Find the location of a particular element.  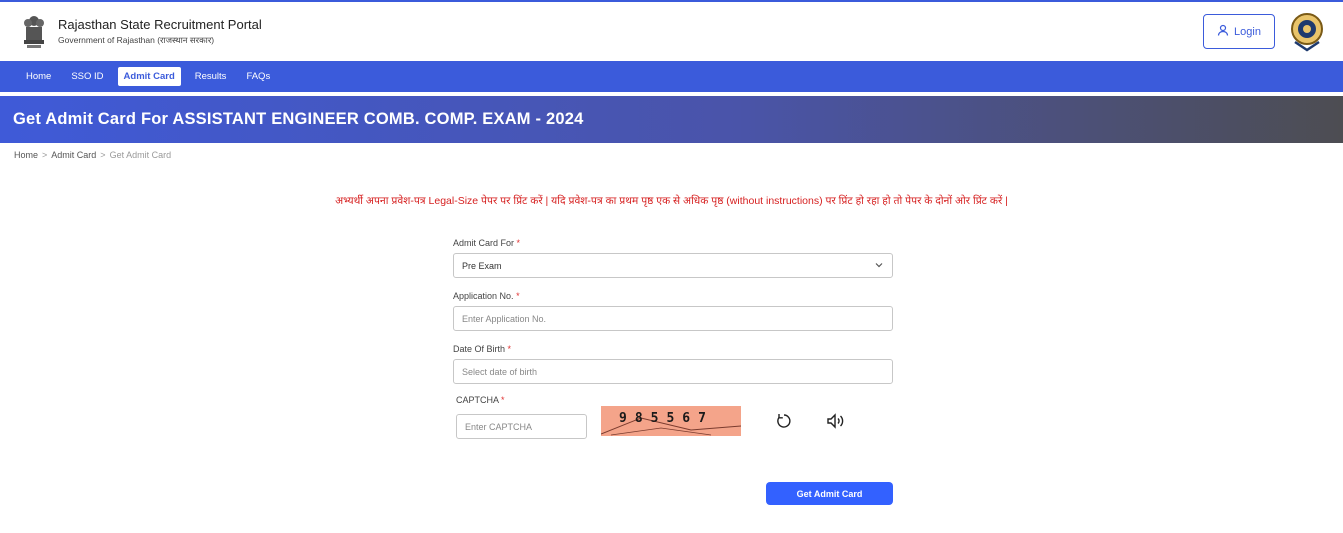

login-button: Login is located at coordinates (1239, 31).